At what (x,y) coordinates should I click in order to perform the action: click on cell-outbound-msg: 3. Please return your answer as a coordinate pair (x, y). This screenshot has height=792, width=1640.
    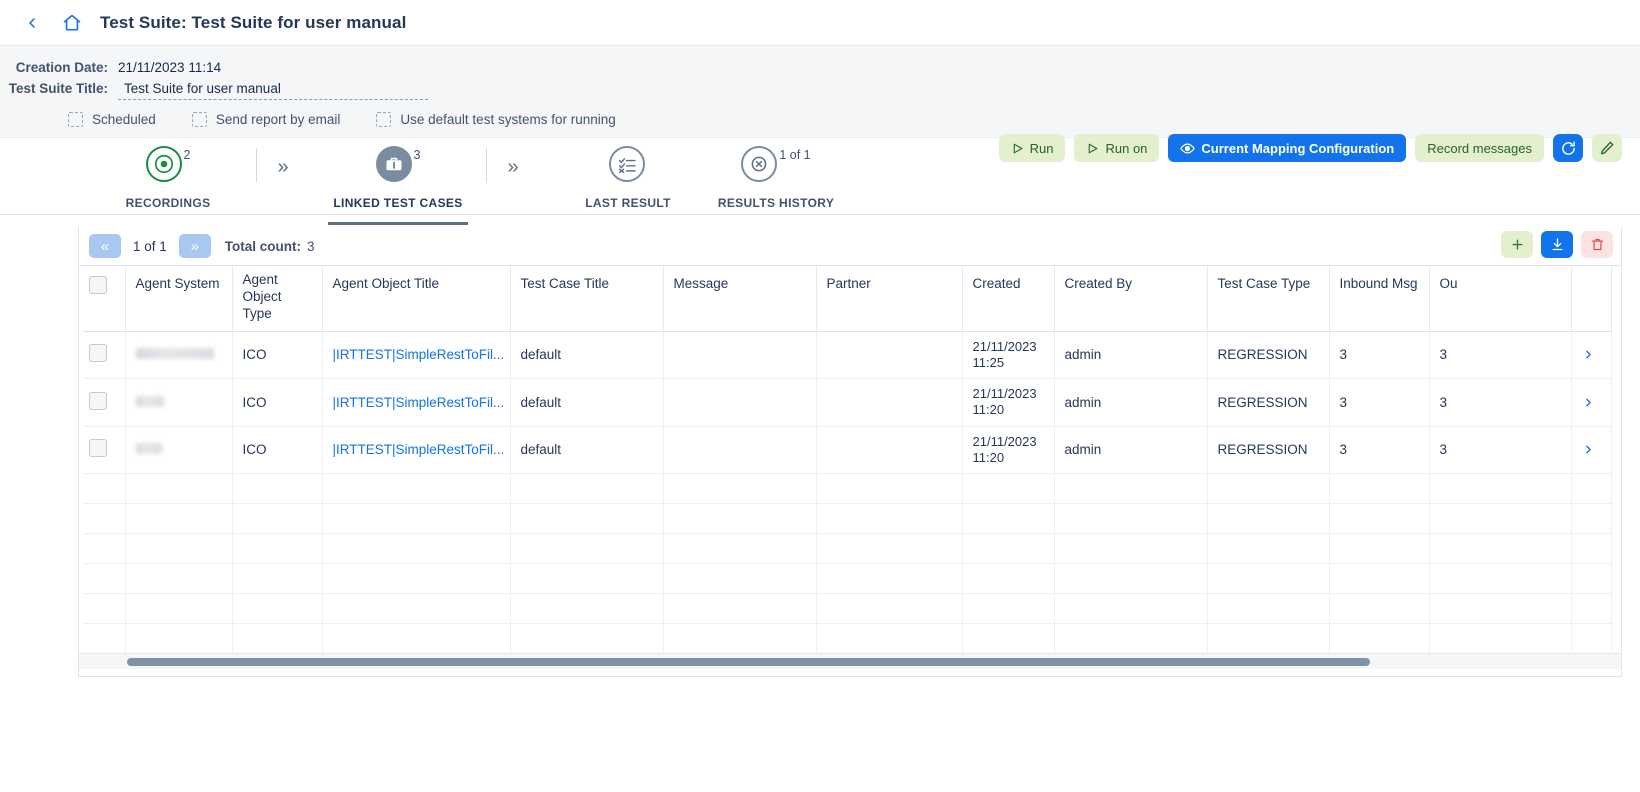
    Looking at the image, I should click on (1500, 355).